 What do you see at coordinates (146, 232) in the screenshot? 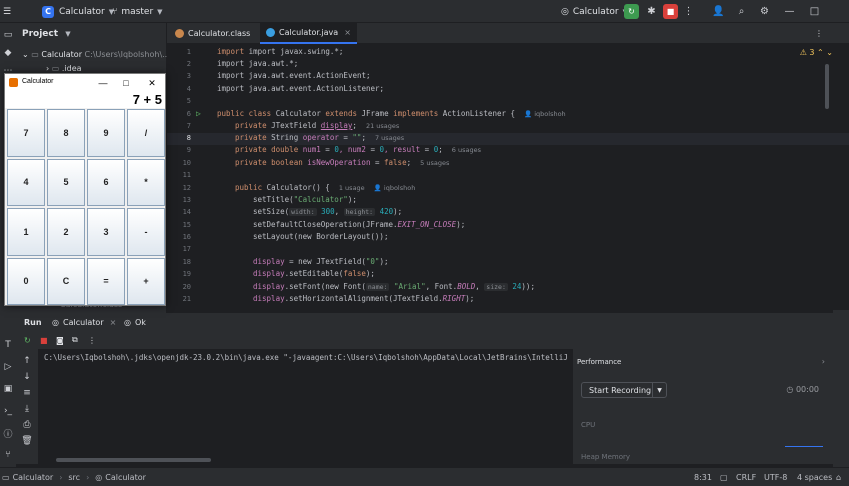
I see `calc-button-subtract: -` at bounding box center [146, 232].